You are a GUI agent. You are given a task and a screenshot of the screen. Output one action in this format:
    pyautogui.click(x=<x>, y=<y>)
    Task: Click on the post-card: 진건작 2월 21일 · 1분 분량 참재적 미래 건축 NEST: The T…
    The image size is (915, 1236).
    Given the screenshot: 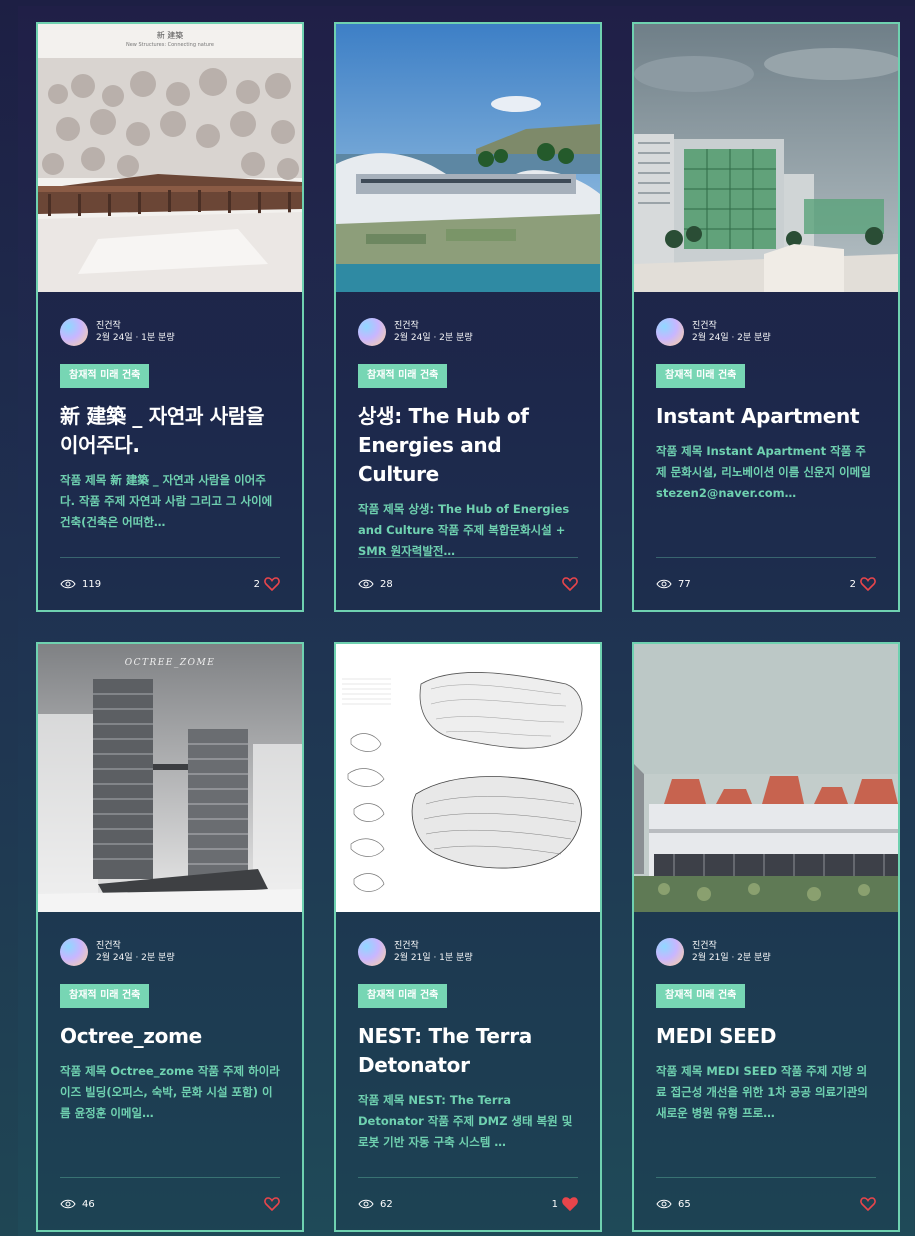 What is the action you would take?
    pyautogui.click(x=468, y=937)
    